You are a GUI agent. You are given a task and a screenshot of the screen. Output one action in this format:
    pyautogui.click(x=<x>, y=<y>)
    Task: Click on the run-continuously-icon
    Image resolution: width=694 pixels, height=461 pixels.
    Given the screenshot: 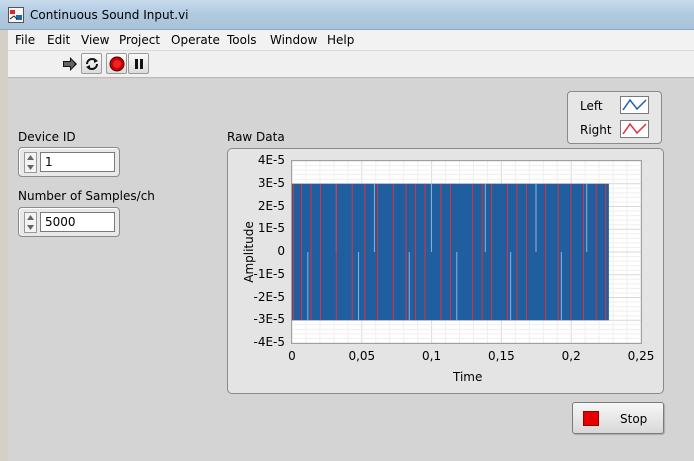 What is the action you would take?
    pyautogui.click(x=92, y=64)
    